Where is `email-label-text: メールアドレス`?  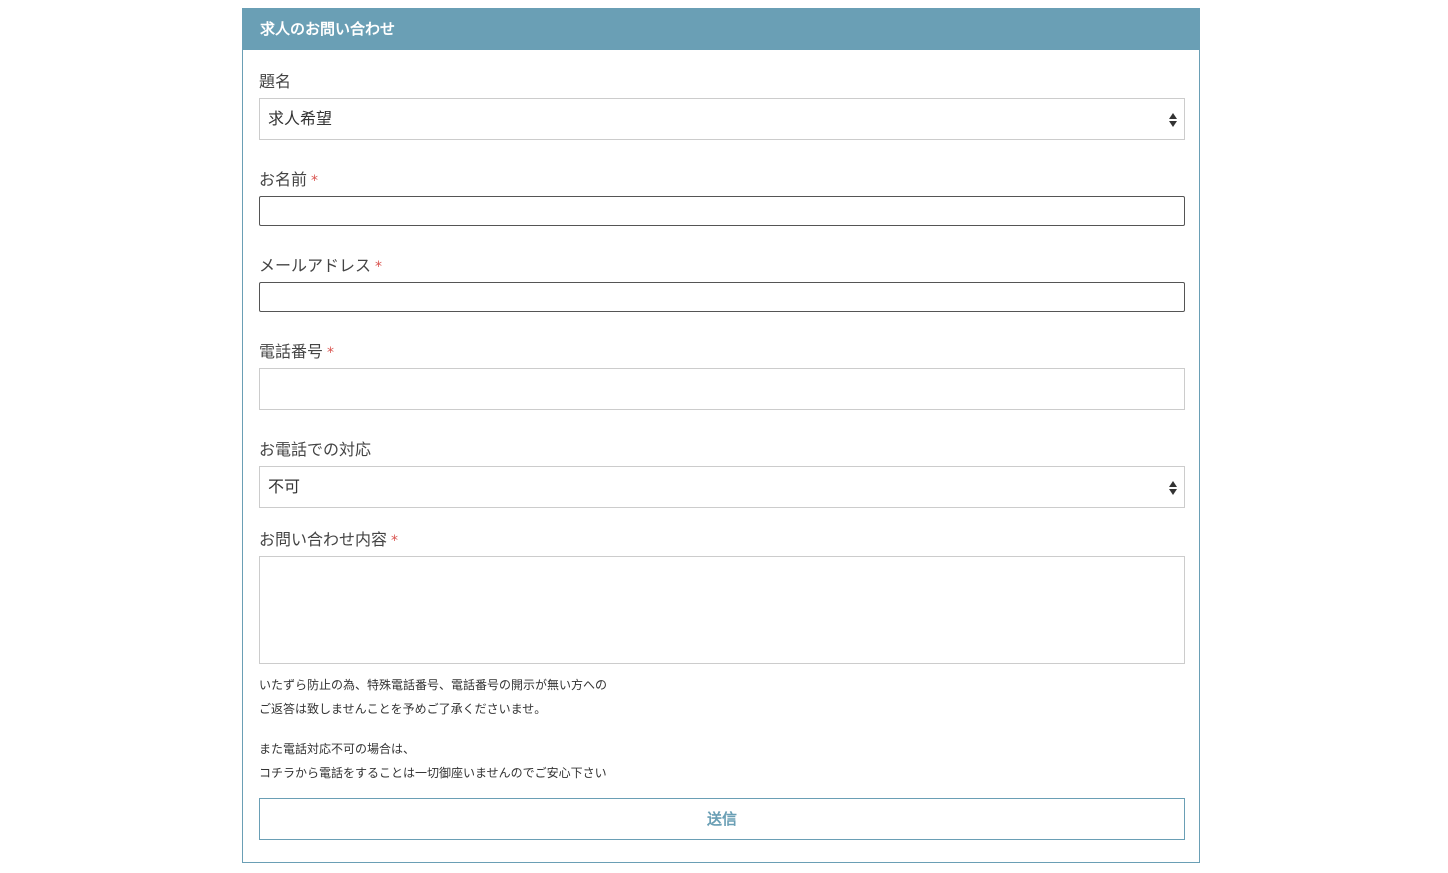
email-label-text: メールアドレス is located at coordinates (315, 265).